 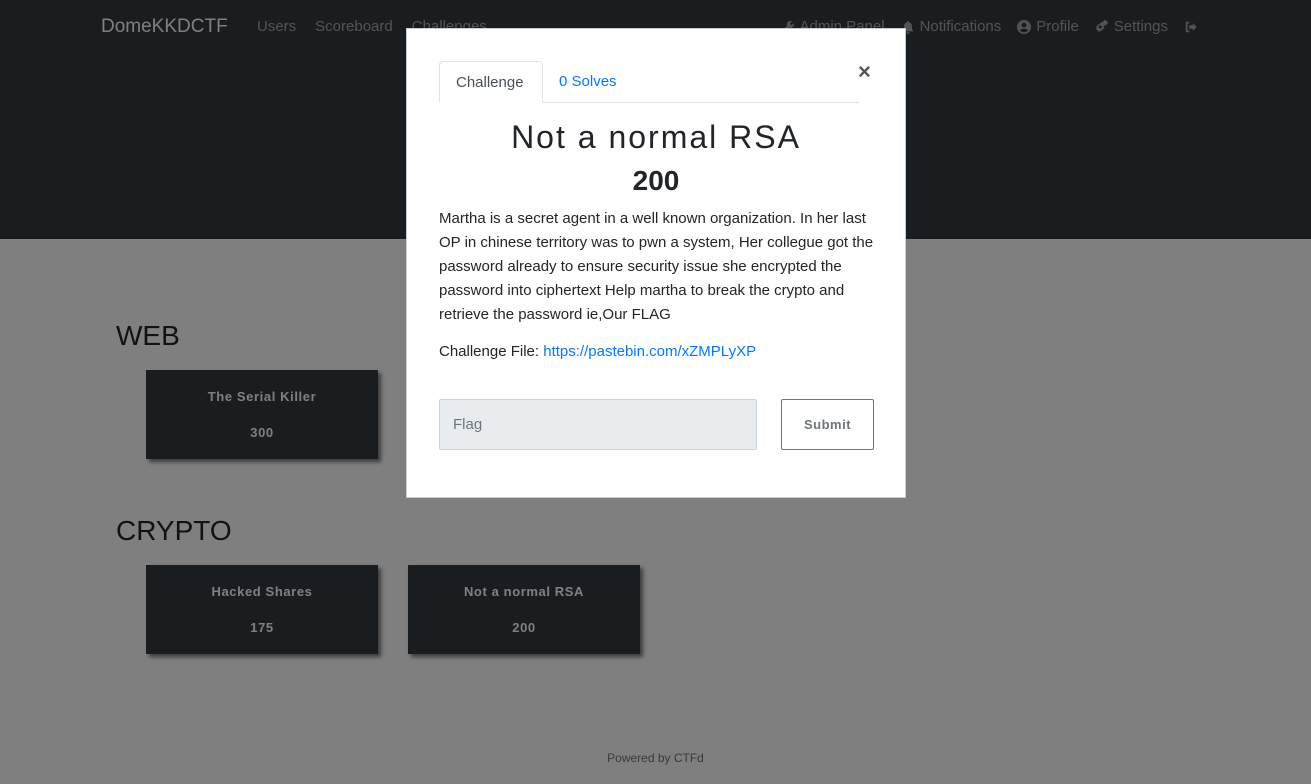 I want to click on modal-tabs: Challenge 0 Solves, so click(x=649, y=82).